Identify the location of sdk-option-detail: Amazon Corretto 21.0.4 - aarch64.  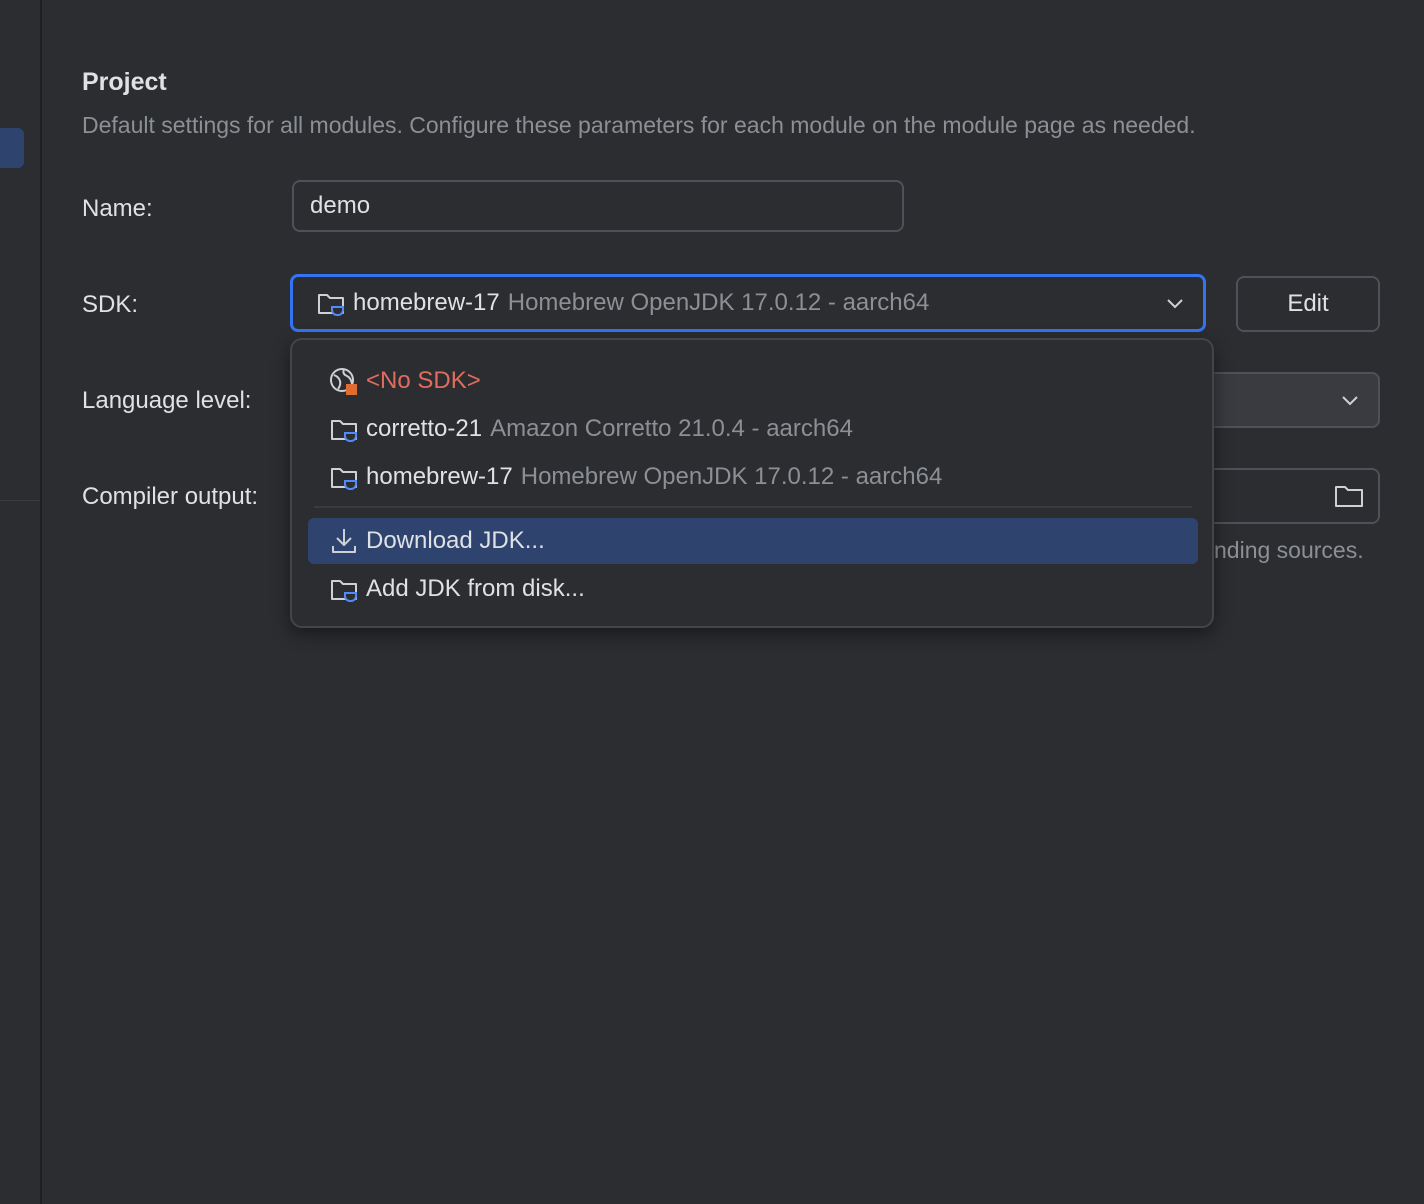
(671, 428).